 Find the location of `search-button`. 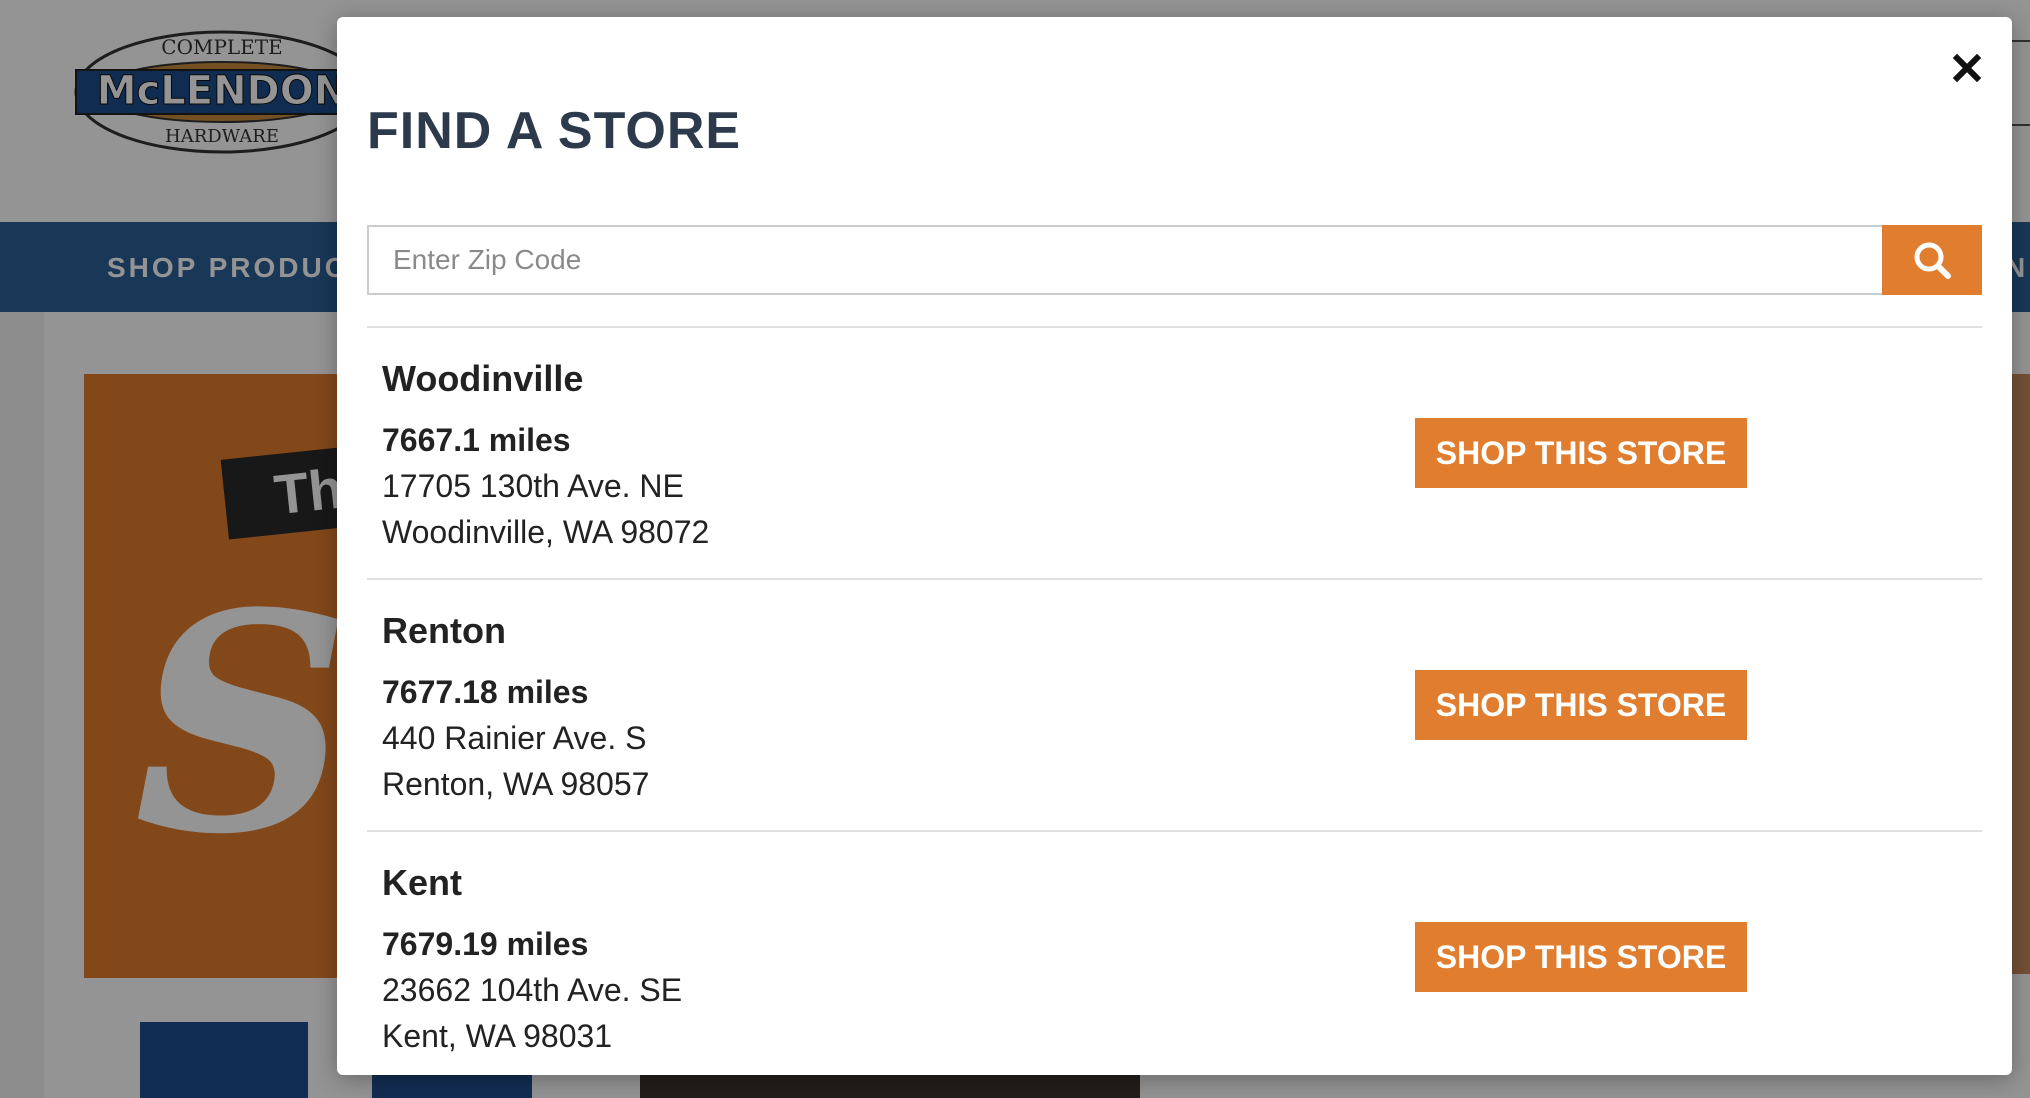

search-button is located at coordinates (1932, 260).